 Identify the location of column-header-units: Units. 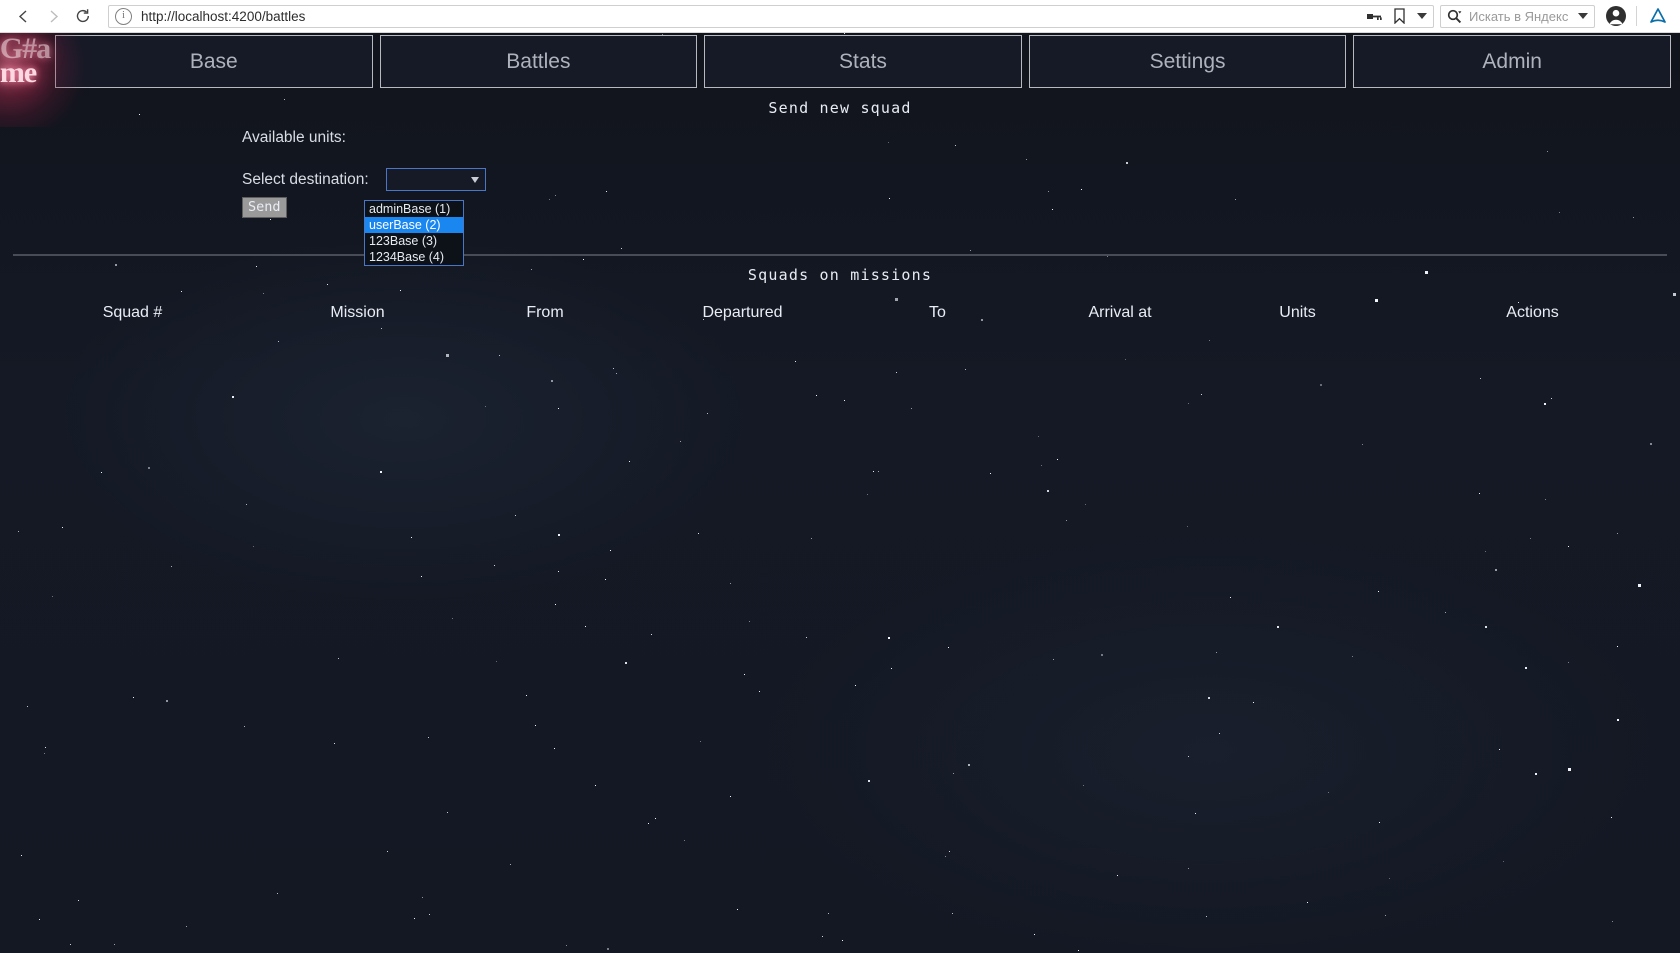
(1297, 312).